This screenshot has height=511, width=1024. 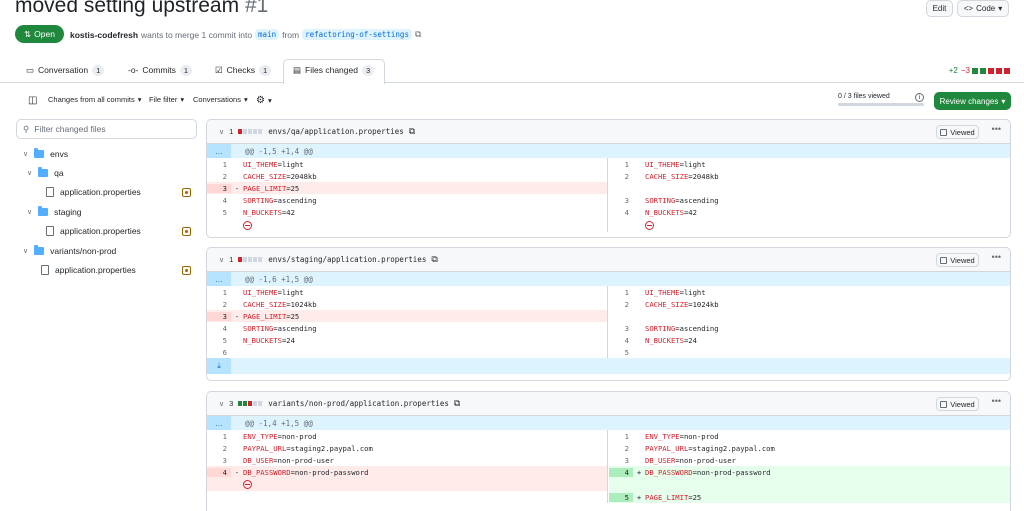 I want to click on tree-folder-variants: ∨ variants/non-prod, so click(x=70, y=250).